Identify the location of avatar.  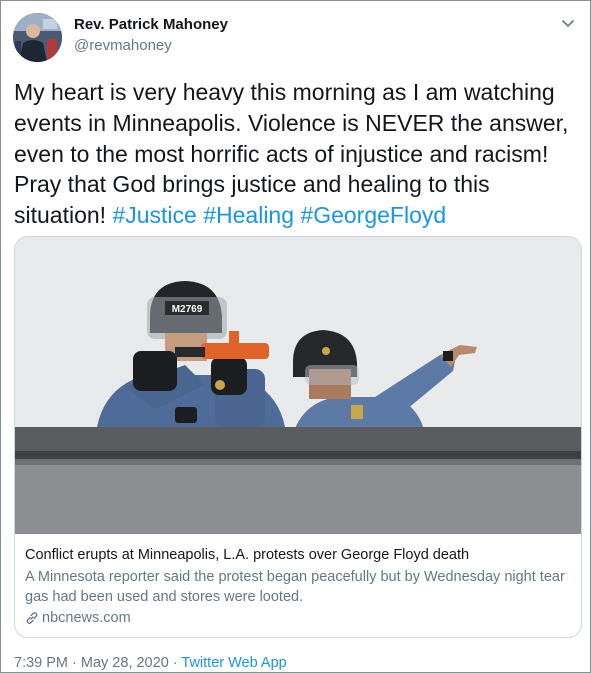
(37, 37).